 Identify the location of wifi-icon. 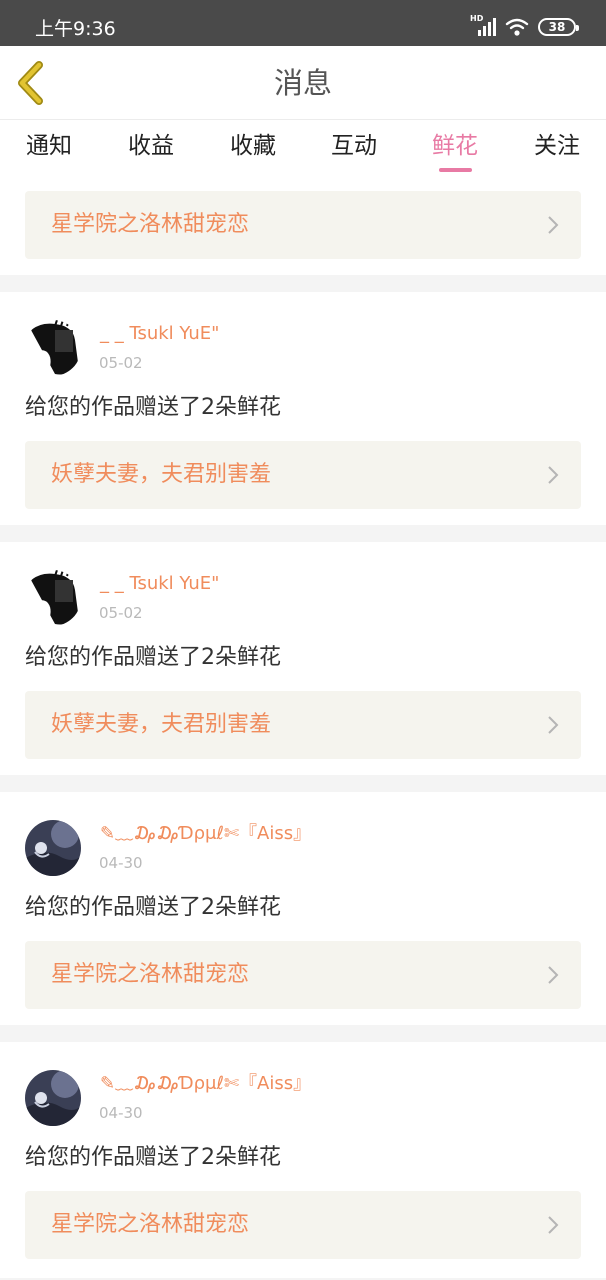
(517, 27).